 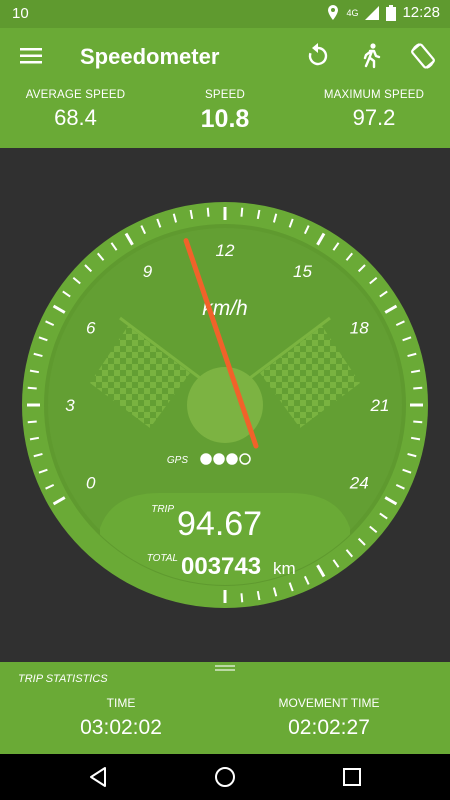 What do you see at coordinates (374, 95) in the screenshot?
I see `maximum-speed-label: MAXIMUM SPEED` at bounding box center [374, 95].